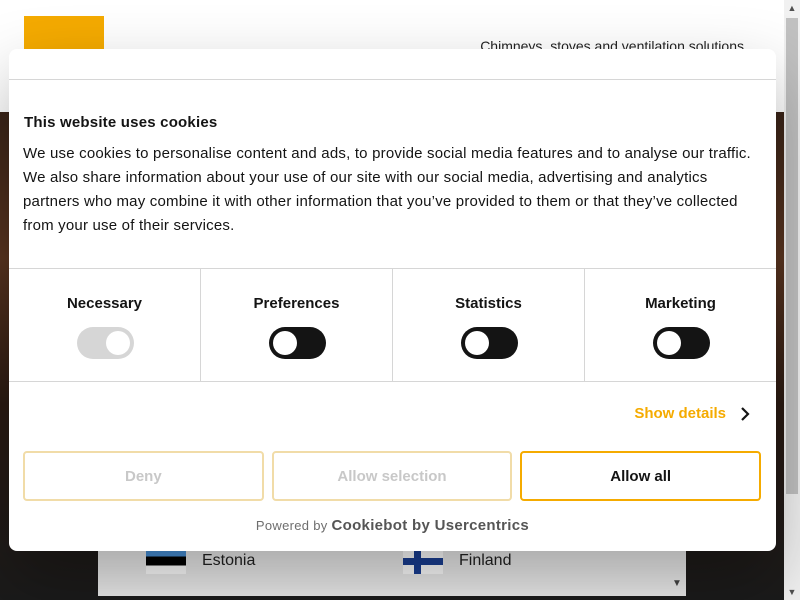 The image size is (800, 600). I want to click on scroll-up-icon: ▲, so click(792, 8).